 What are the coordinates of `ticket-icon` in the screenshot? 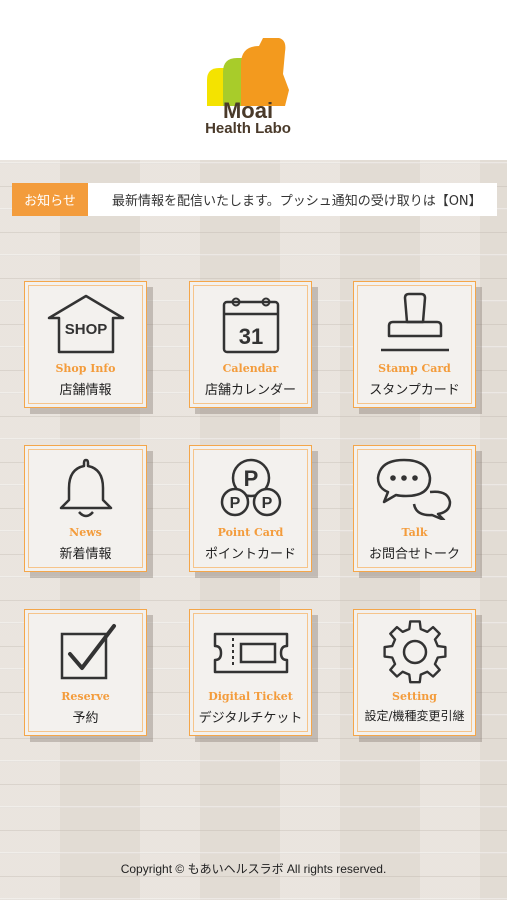 It's located at (250, 652).